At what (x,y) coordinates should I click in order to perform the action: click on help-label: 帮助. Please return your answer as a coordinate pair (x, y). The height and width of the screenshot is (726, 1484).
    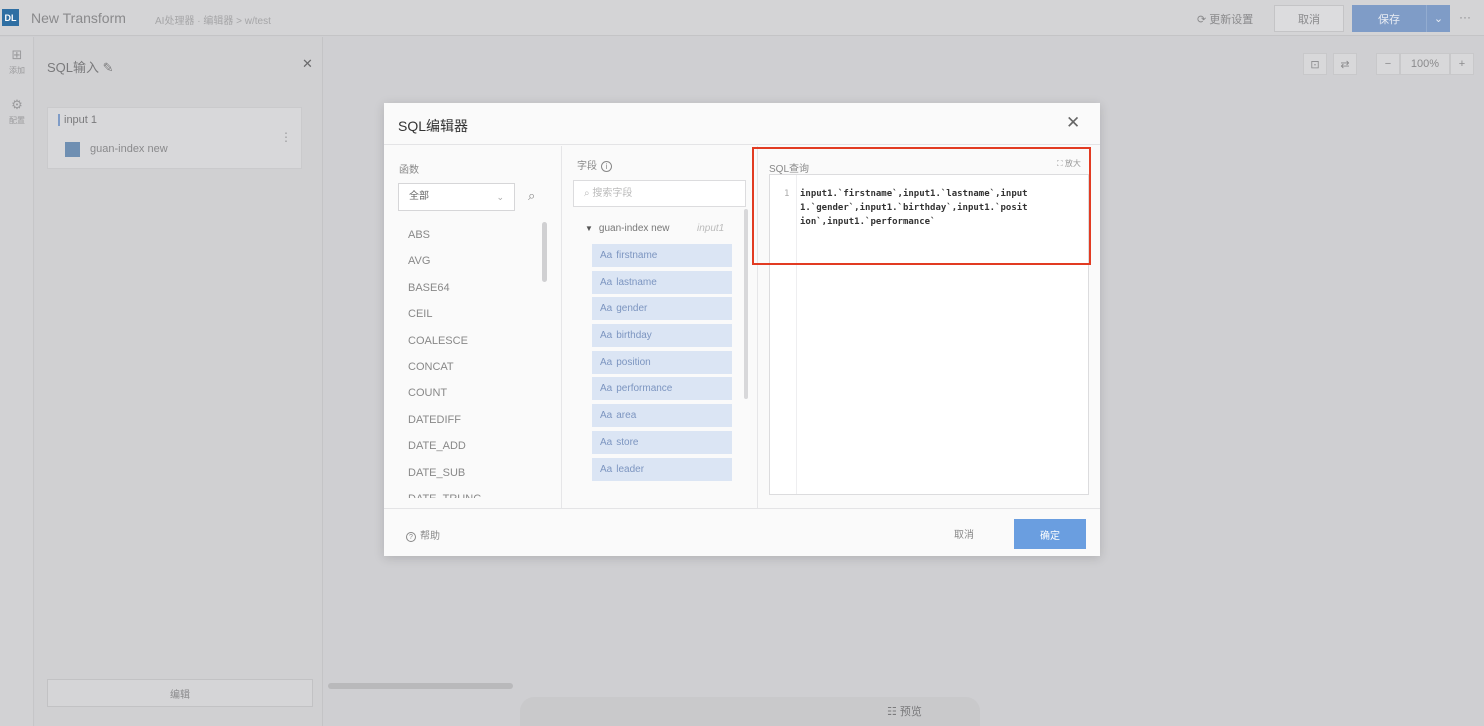
    Looking at the image, I should click on (430, 536).